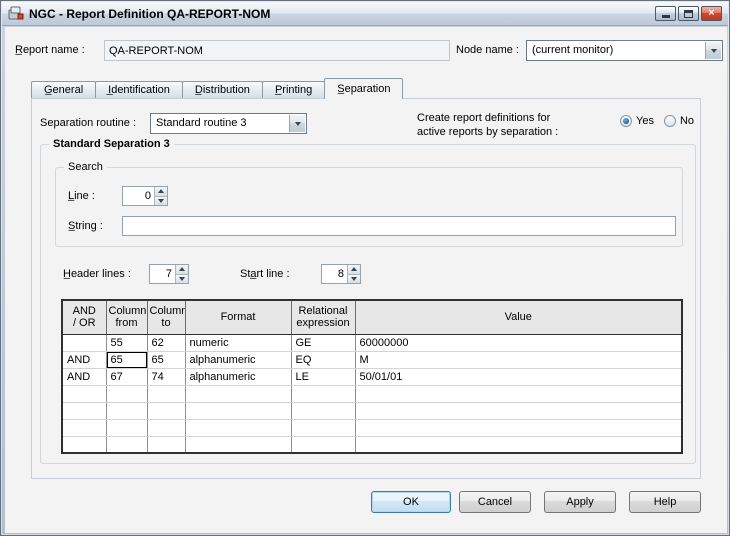 This screenshot has height=536, width=730. Describe the element at coordinates (624, 50) in the screenshot. I see `node-name-combobox: (current monitor)` at that location.